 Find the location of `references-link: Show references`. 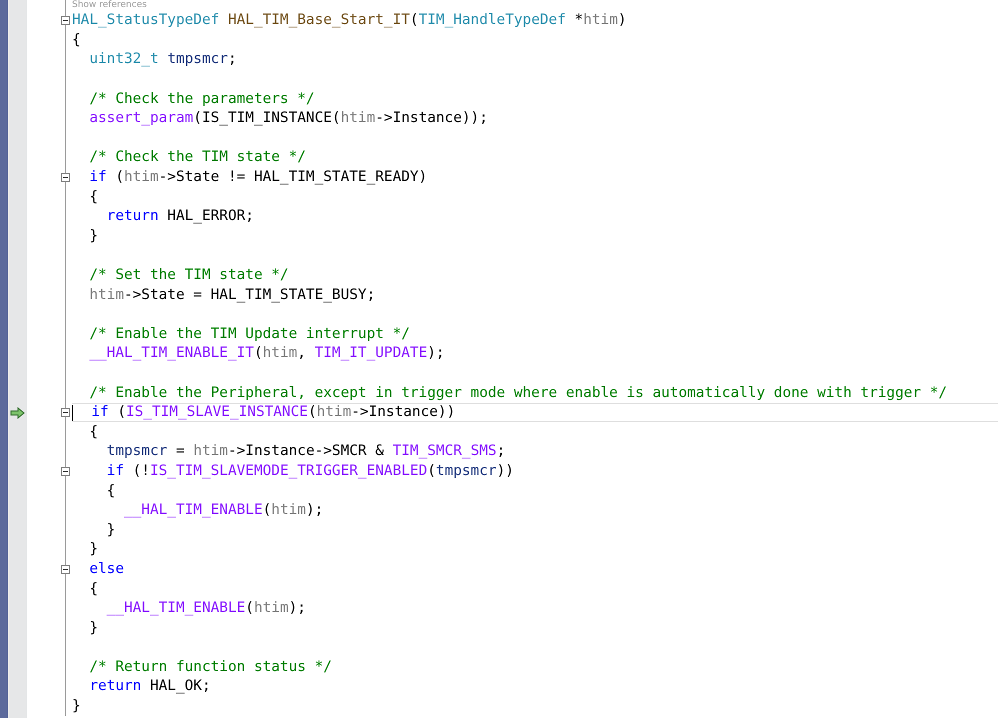

references-link: Show references is located at coordinates (109, 5).